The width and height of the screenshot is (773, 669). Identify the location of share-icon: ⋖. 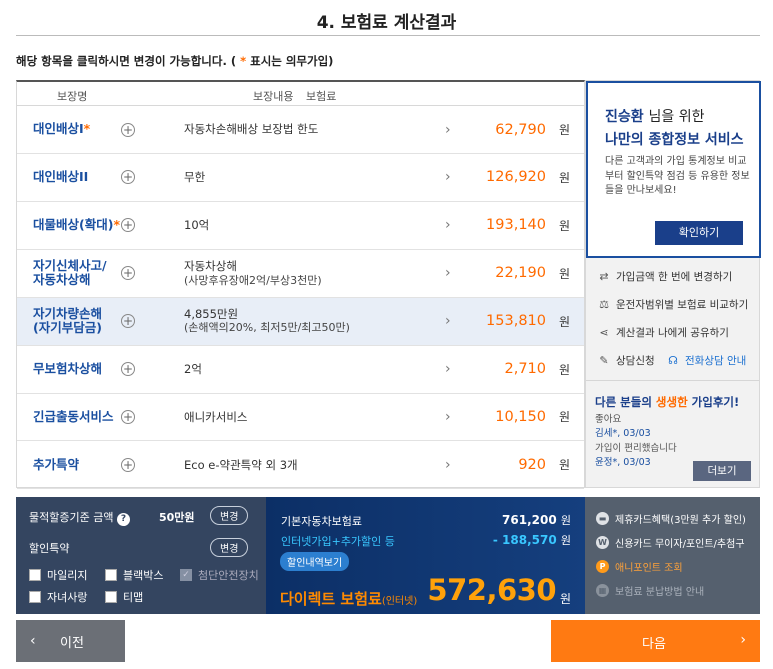
(604, 332).